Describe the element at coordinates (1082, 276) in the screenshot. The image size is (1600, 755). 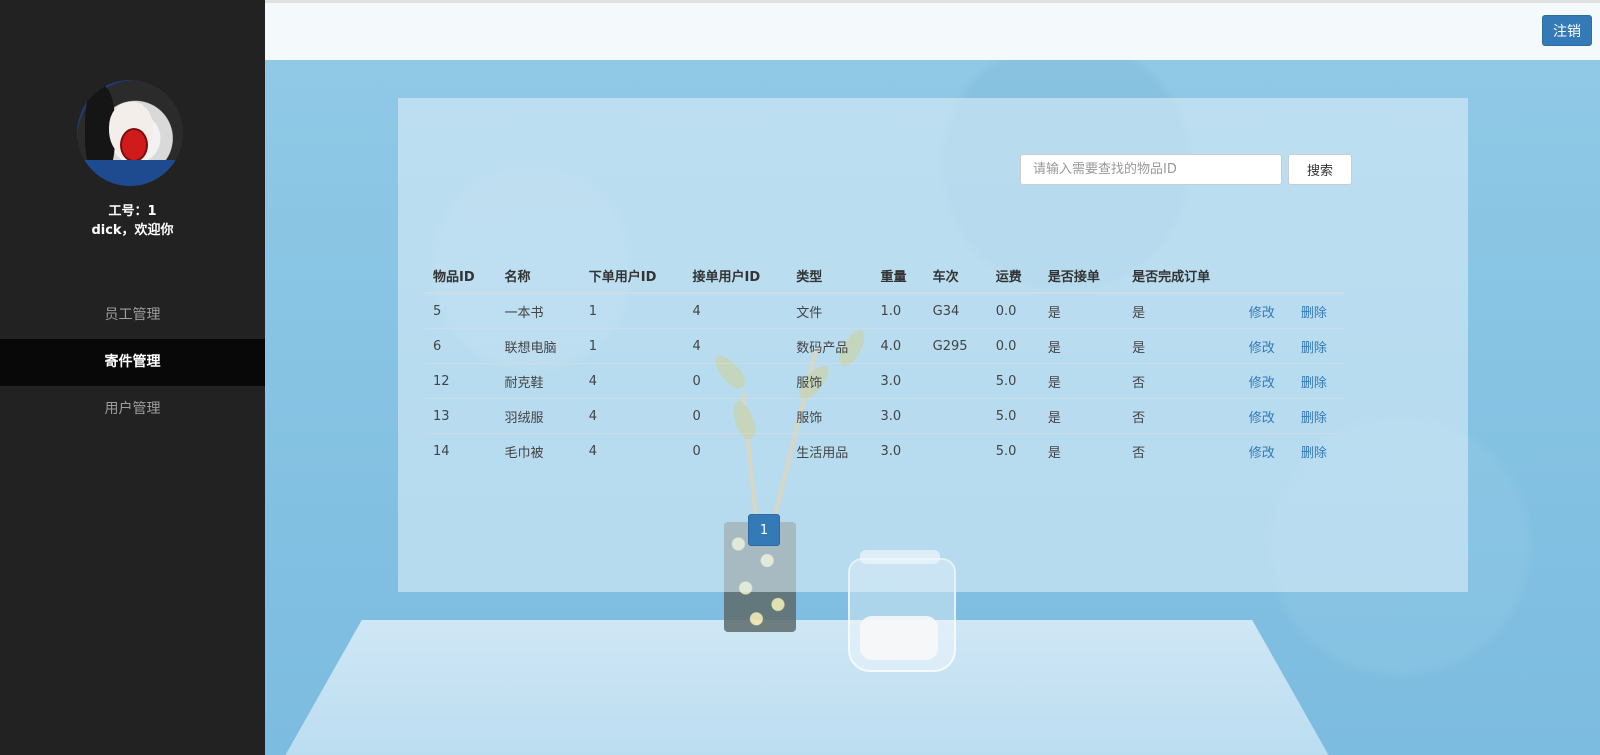
I see `column-header: 是否接单` at that location.